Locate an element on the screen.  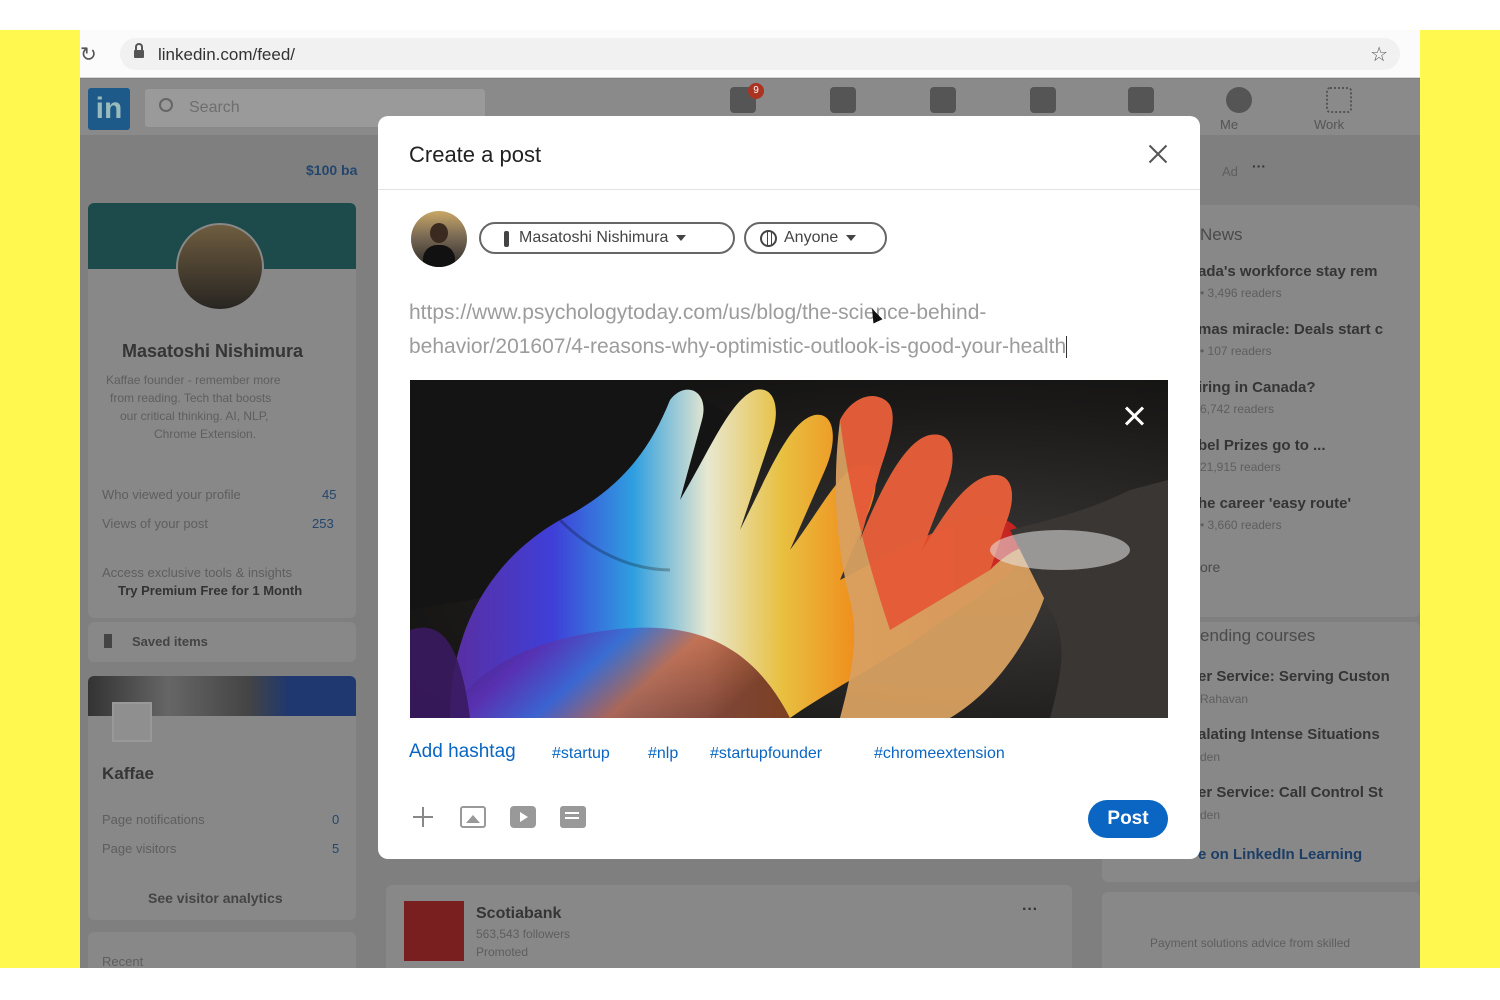
hashtag-startup: #startup is located at coordinates (581, 754).